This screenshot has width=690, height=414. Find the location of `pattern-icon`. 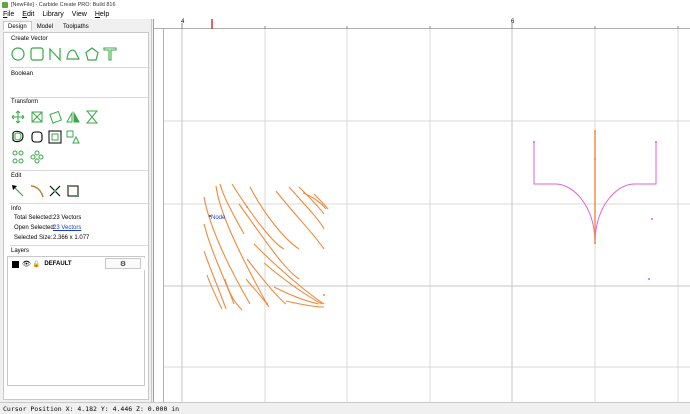

pattern-icon is located at coordinates (37, 157).